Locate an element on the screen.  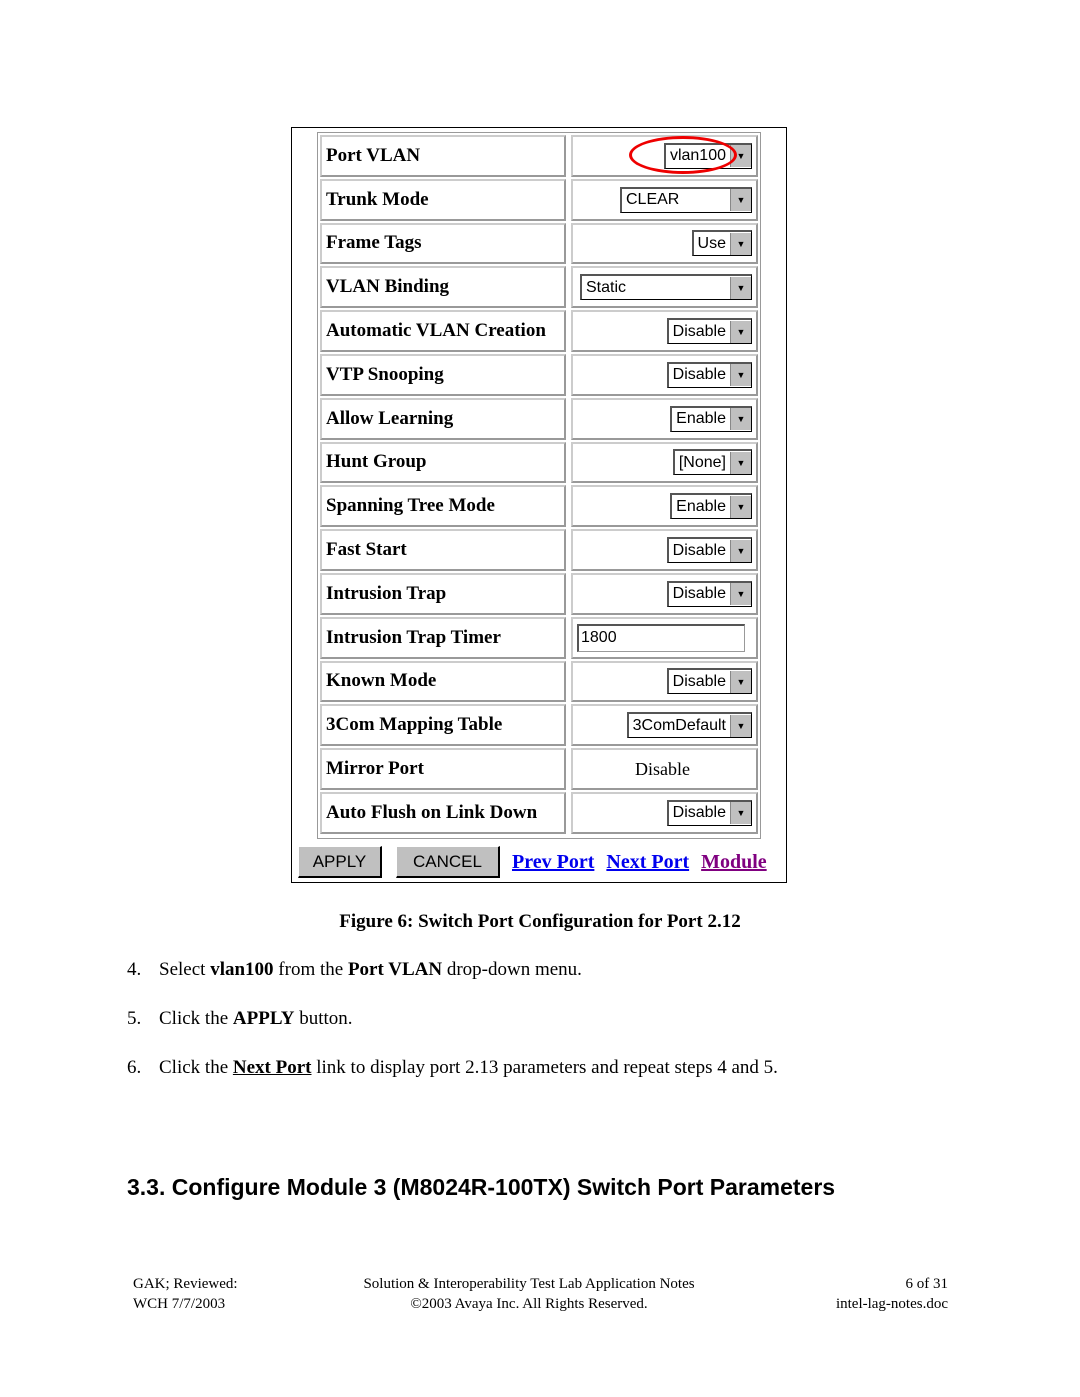
setting-row: Known Mode Disable ▼ is located at coordinates (539, 681).